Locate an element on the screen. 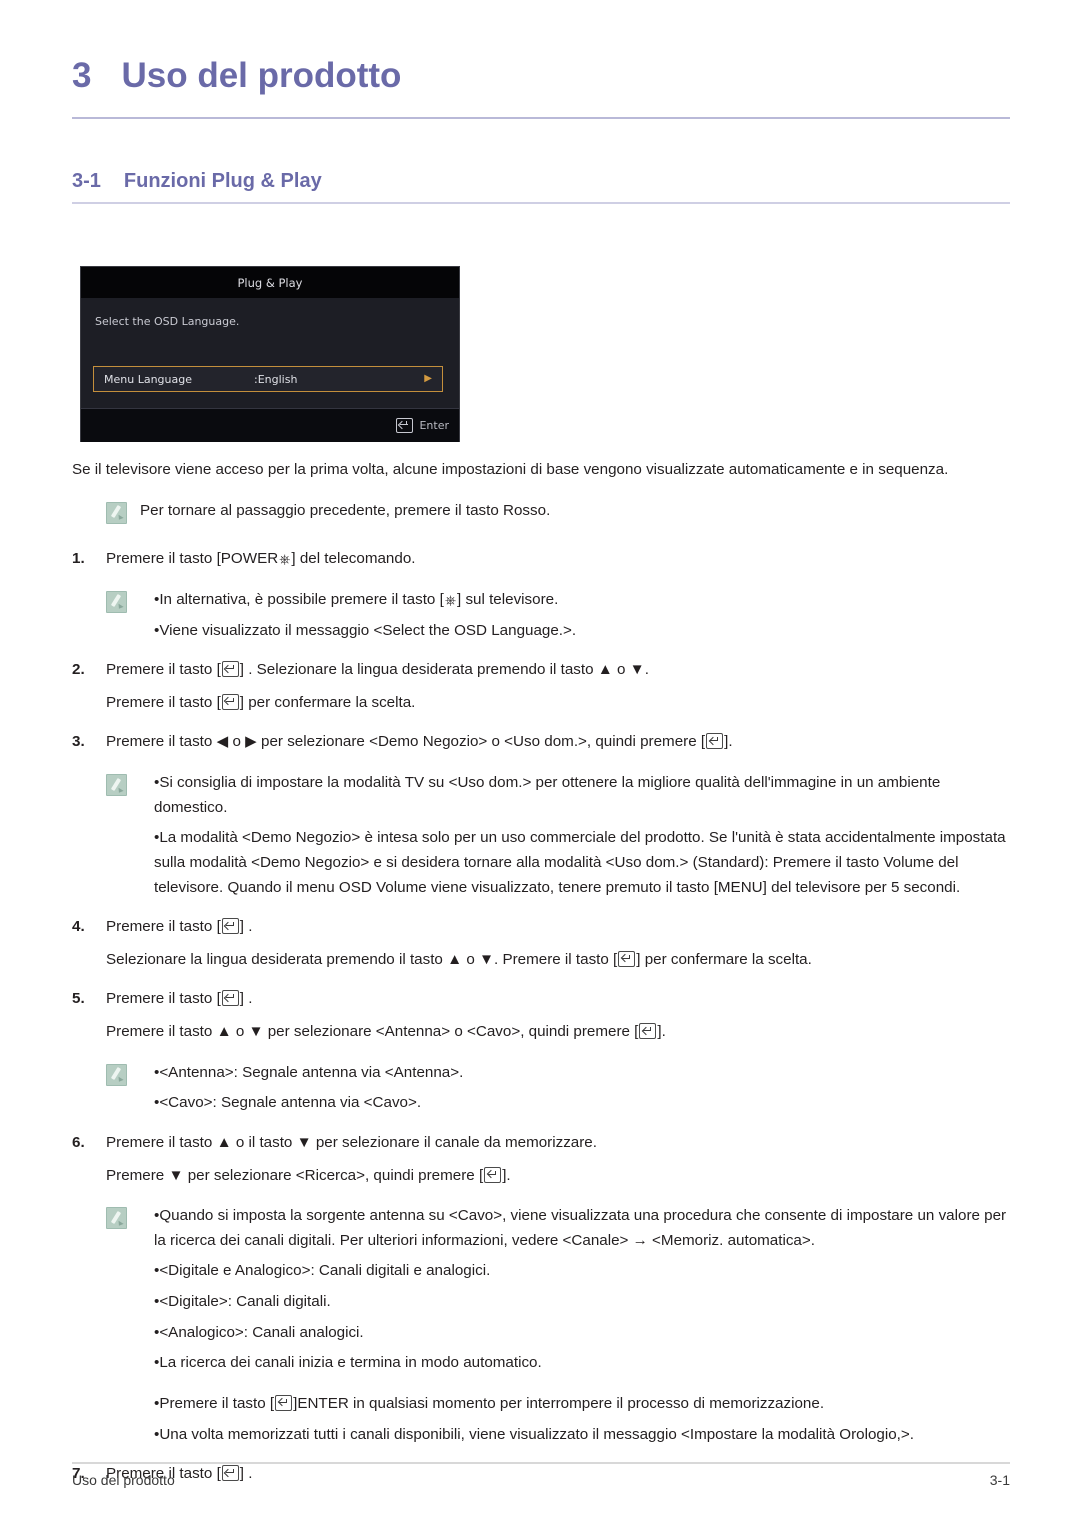 This screenshot has height=1527, width=1080. page-footer: Uso del prodotto 3-1 is located at coordinates (541, 1480).